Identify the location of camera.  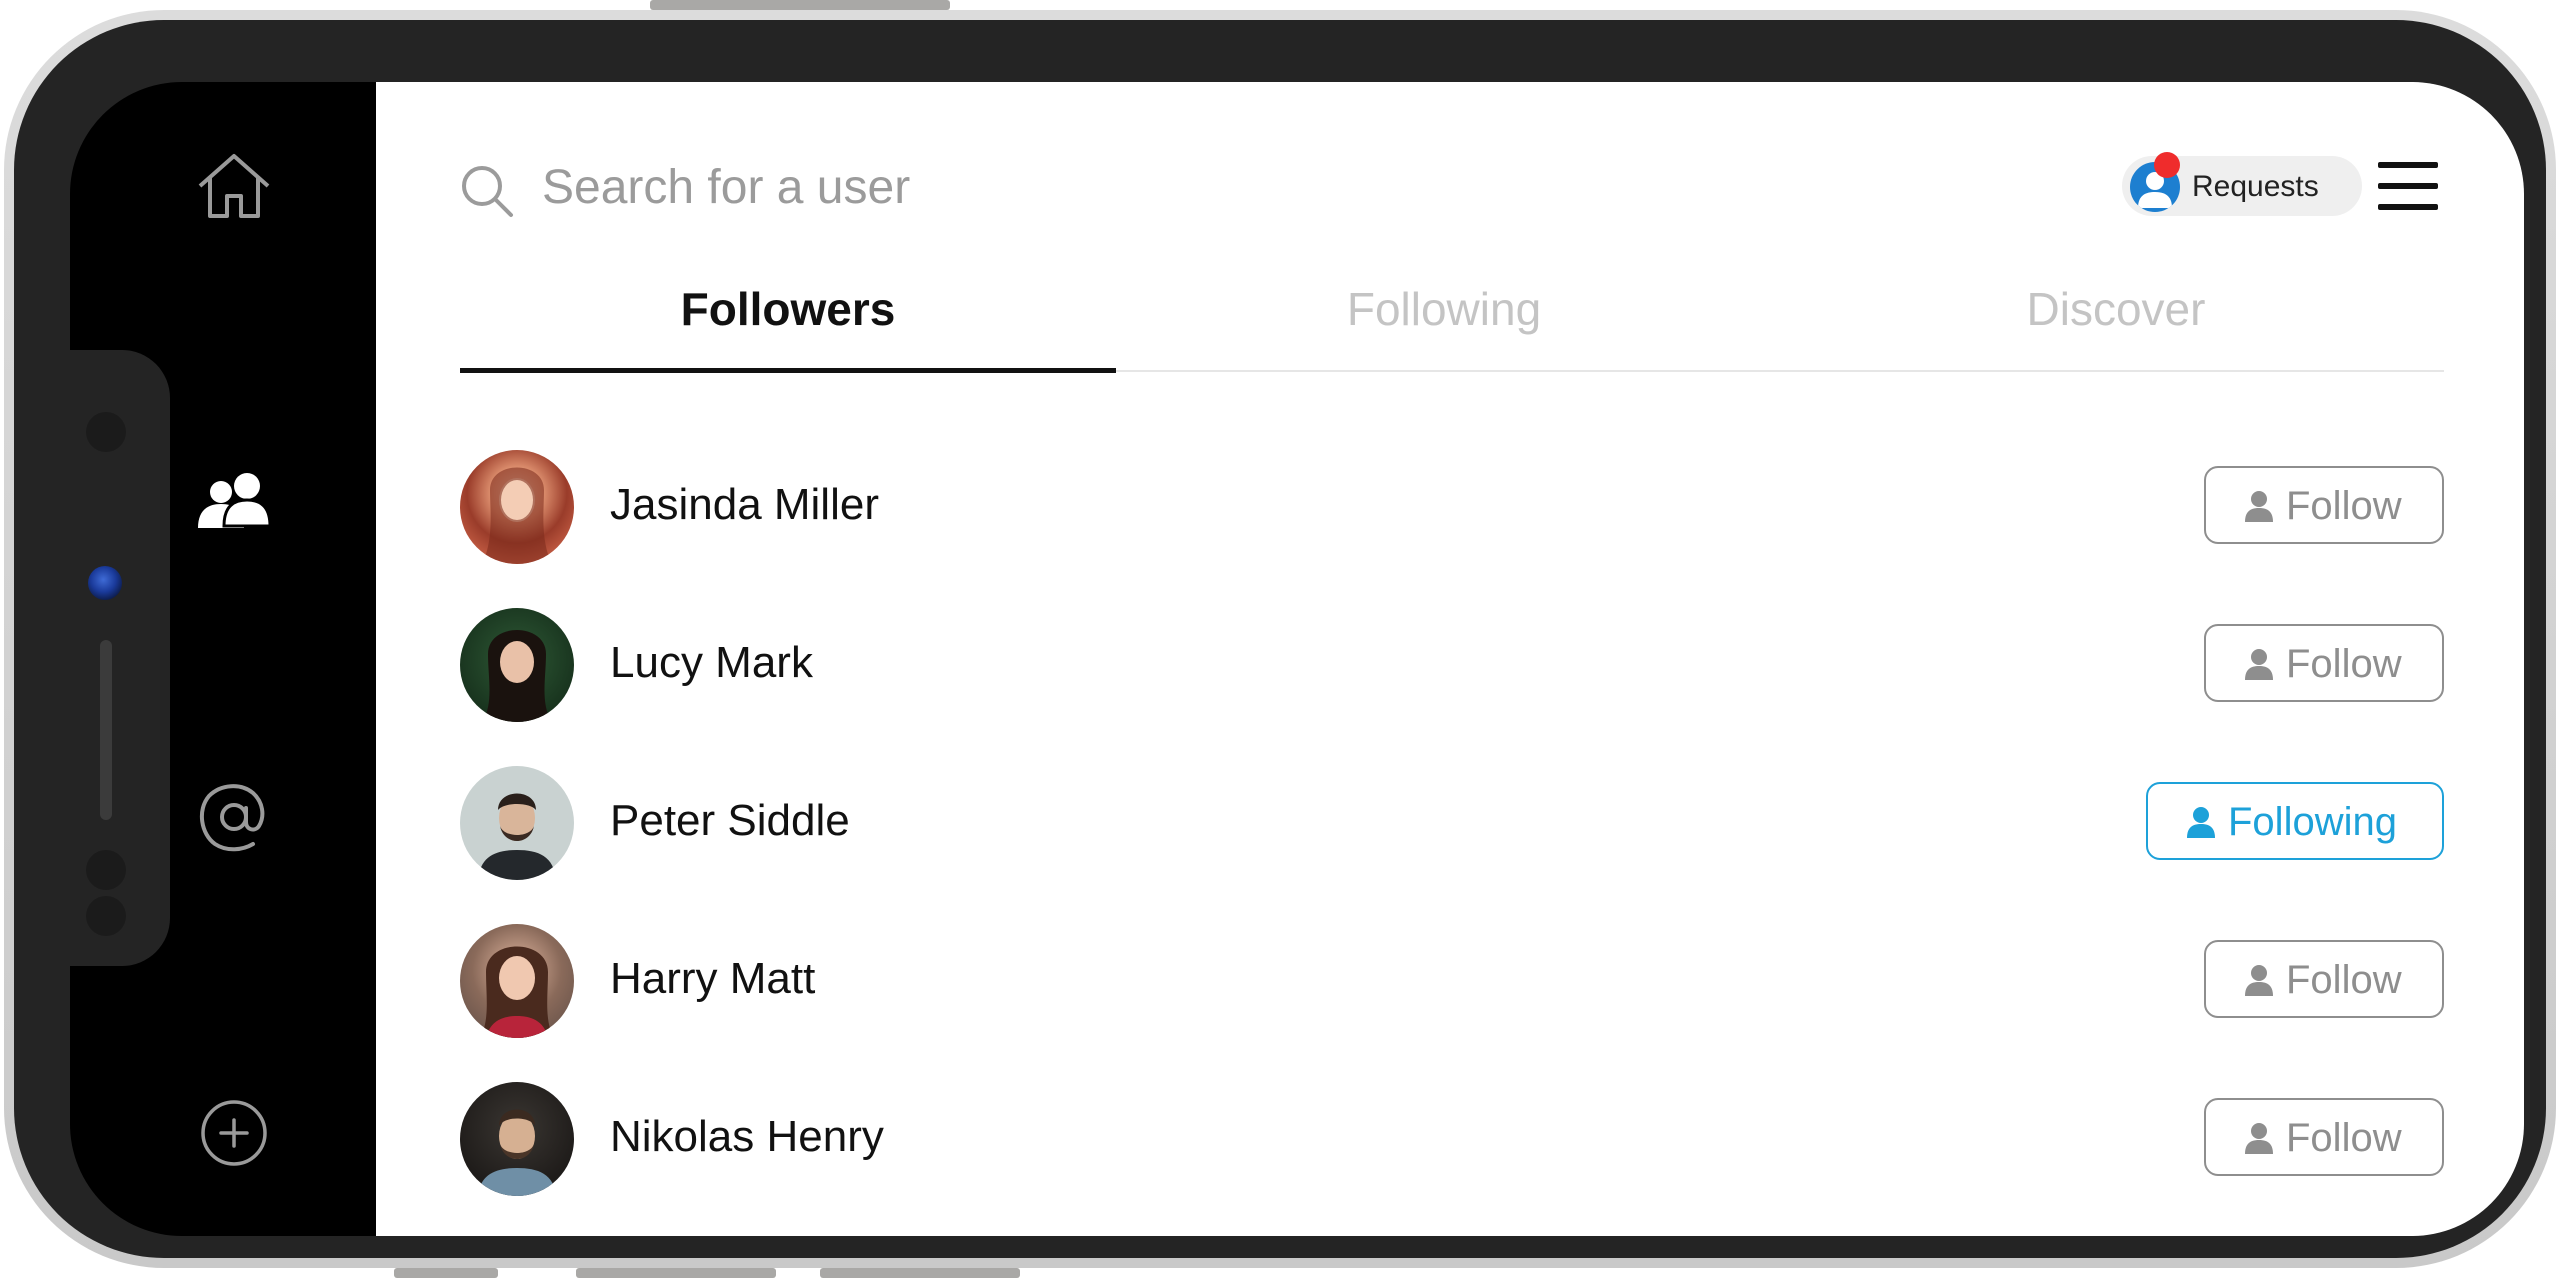
(105, 583).